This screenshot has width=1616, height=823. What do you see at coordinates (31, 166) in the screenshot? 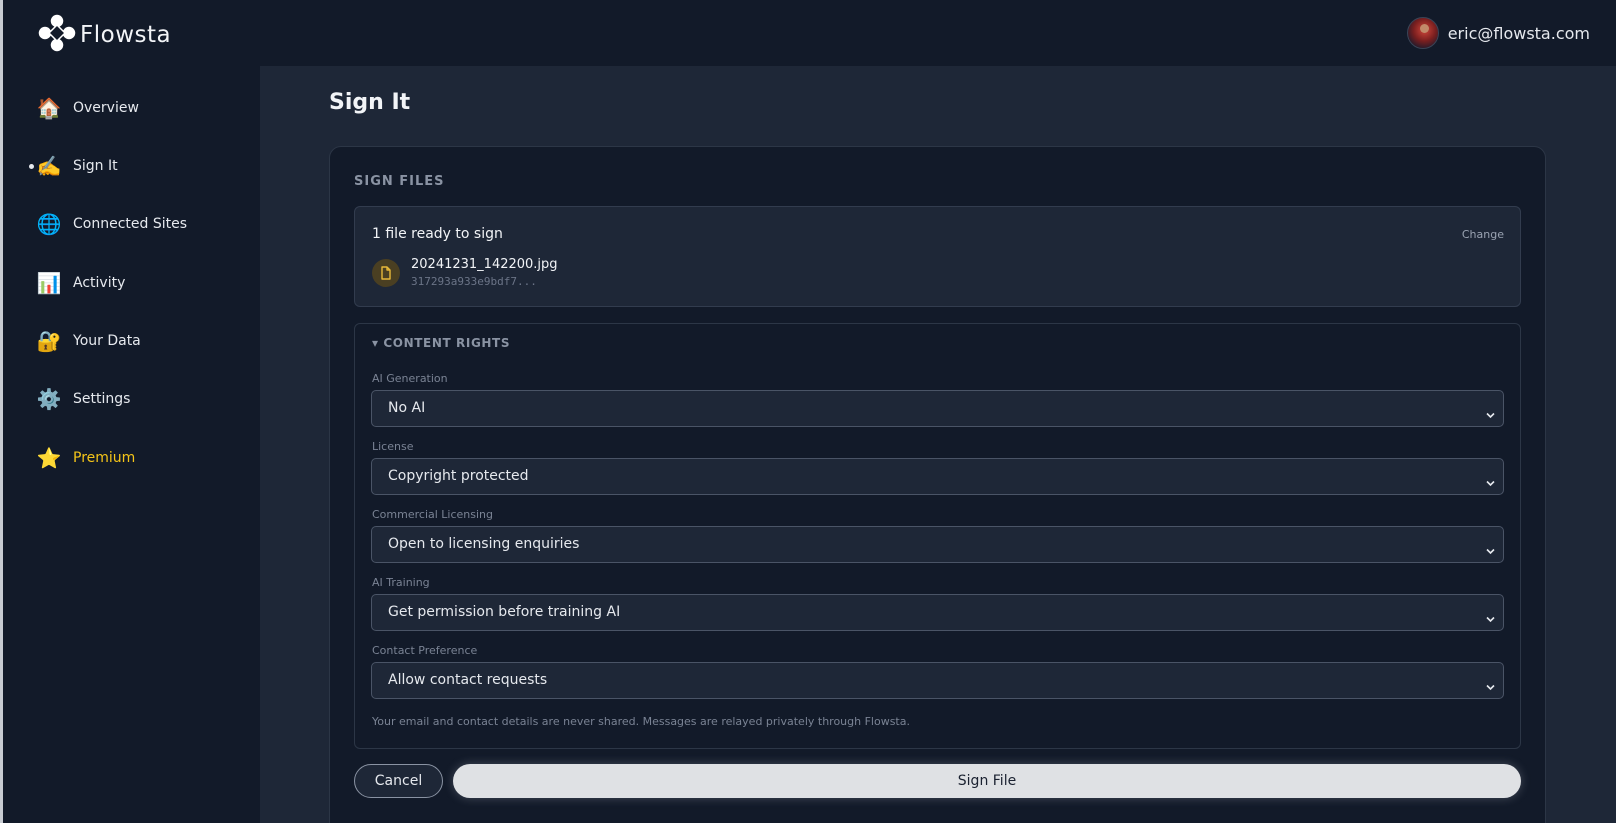
I see `active-indicator` at bounding box center [31, 166].